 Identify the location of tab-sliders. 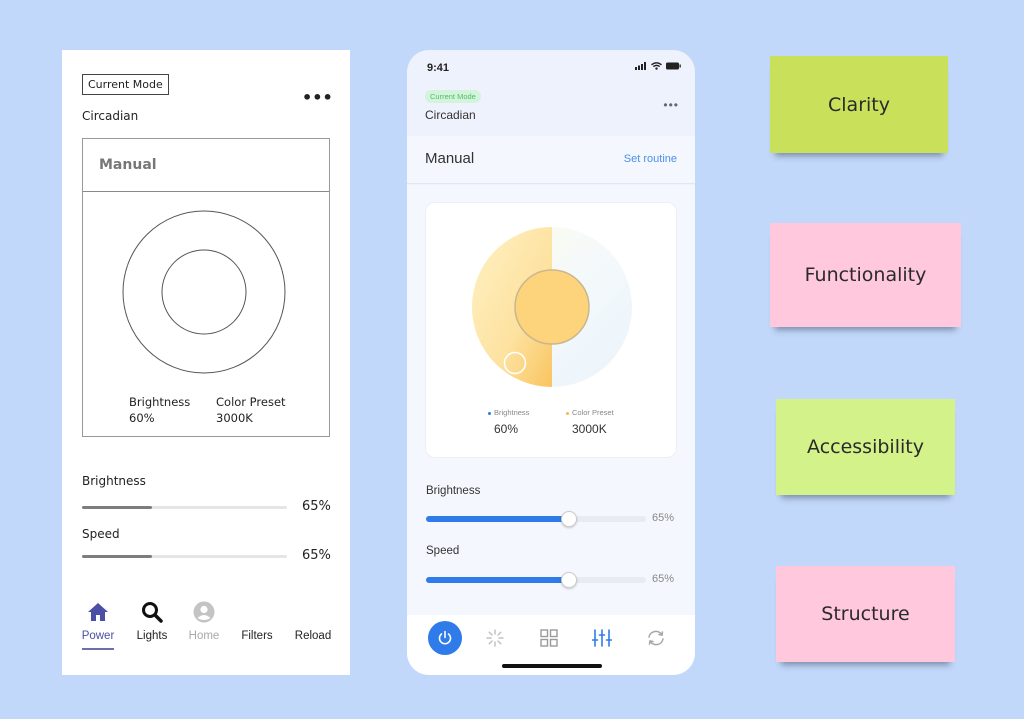
(602, 638).